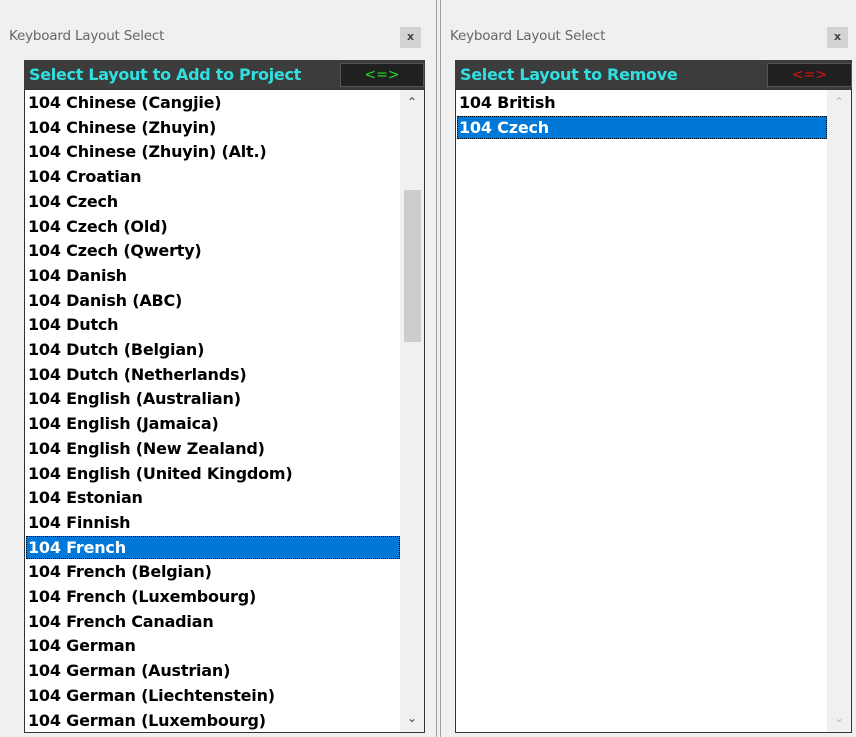  What do you see at coordinates (213, 497) in the screenshot?
I see `list-item: 104 Estonian` at bounding box center [213, 497].